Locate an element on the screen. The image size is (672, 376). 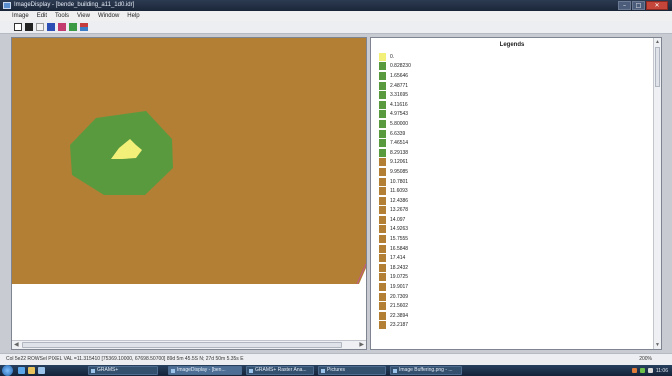
legend-label: 4.97543 is located at coordinates (399, 114).